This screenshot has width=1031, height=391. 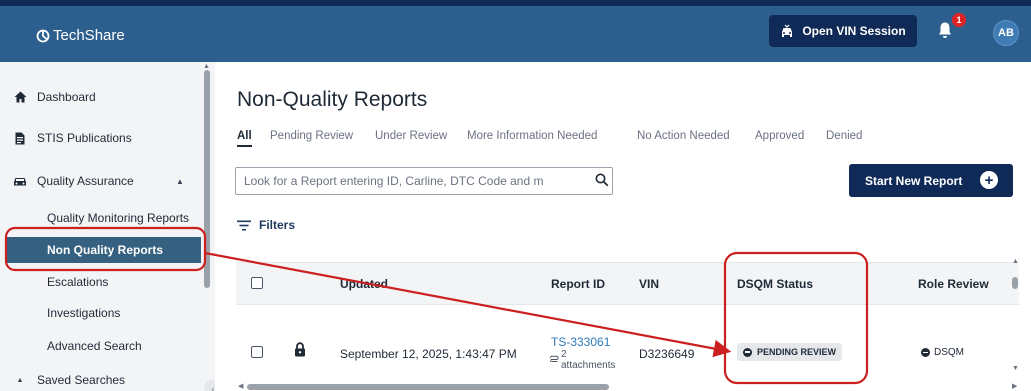 I want to click on app-logo-text: TechShare, so click(x=89, y=35).